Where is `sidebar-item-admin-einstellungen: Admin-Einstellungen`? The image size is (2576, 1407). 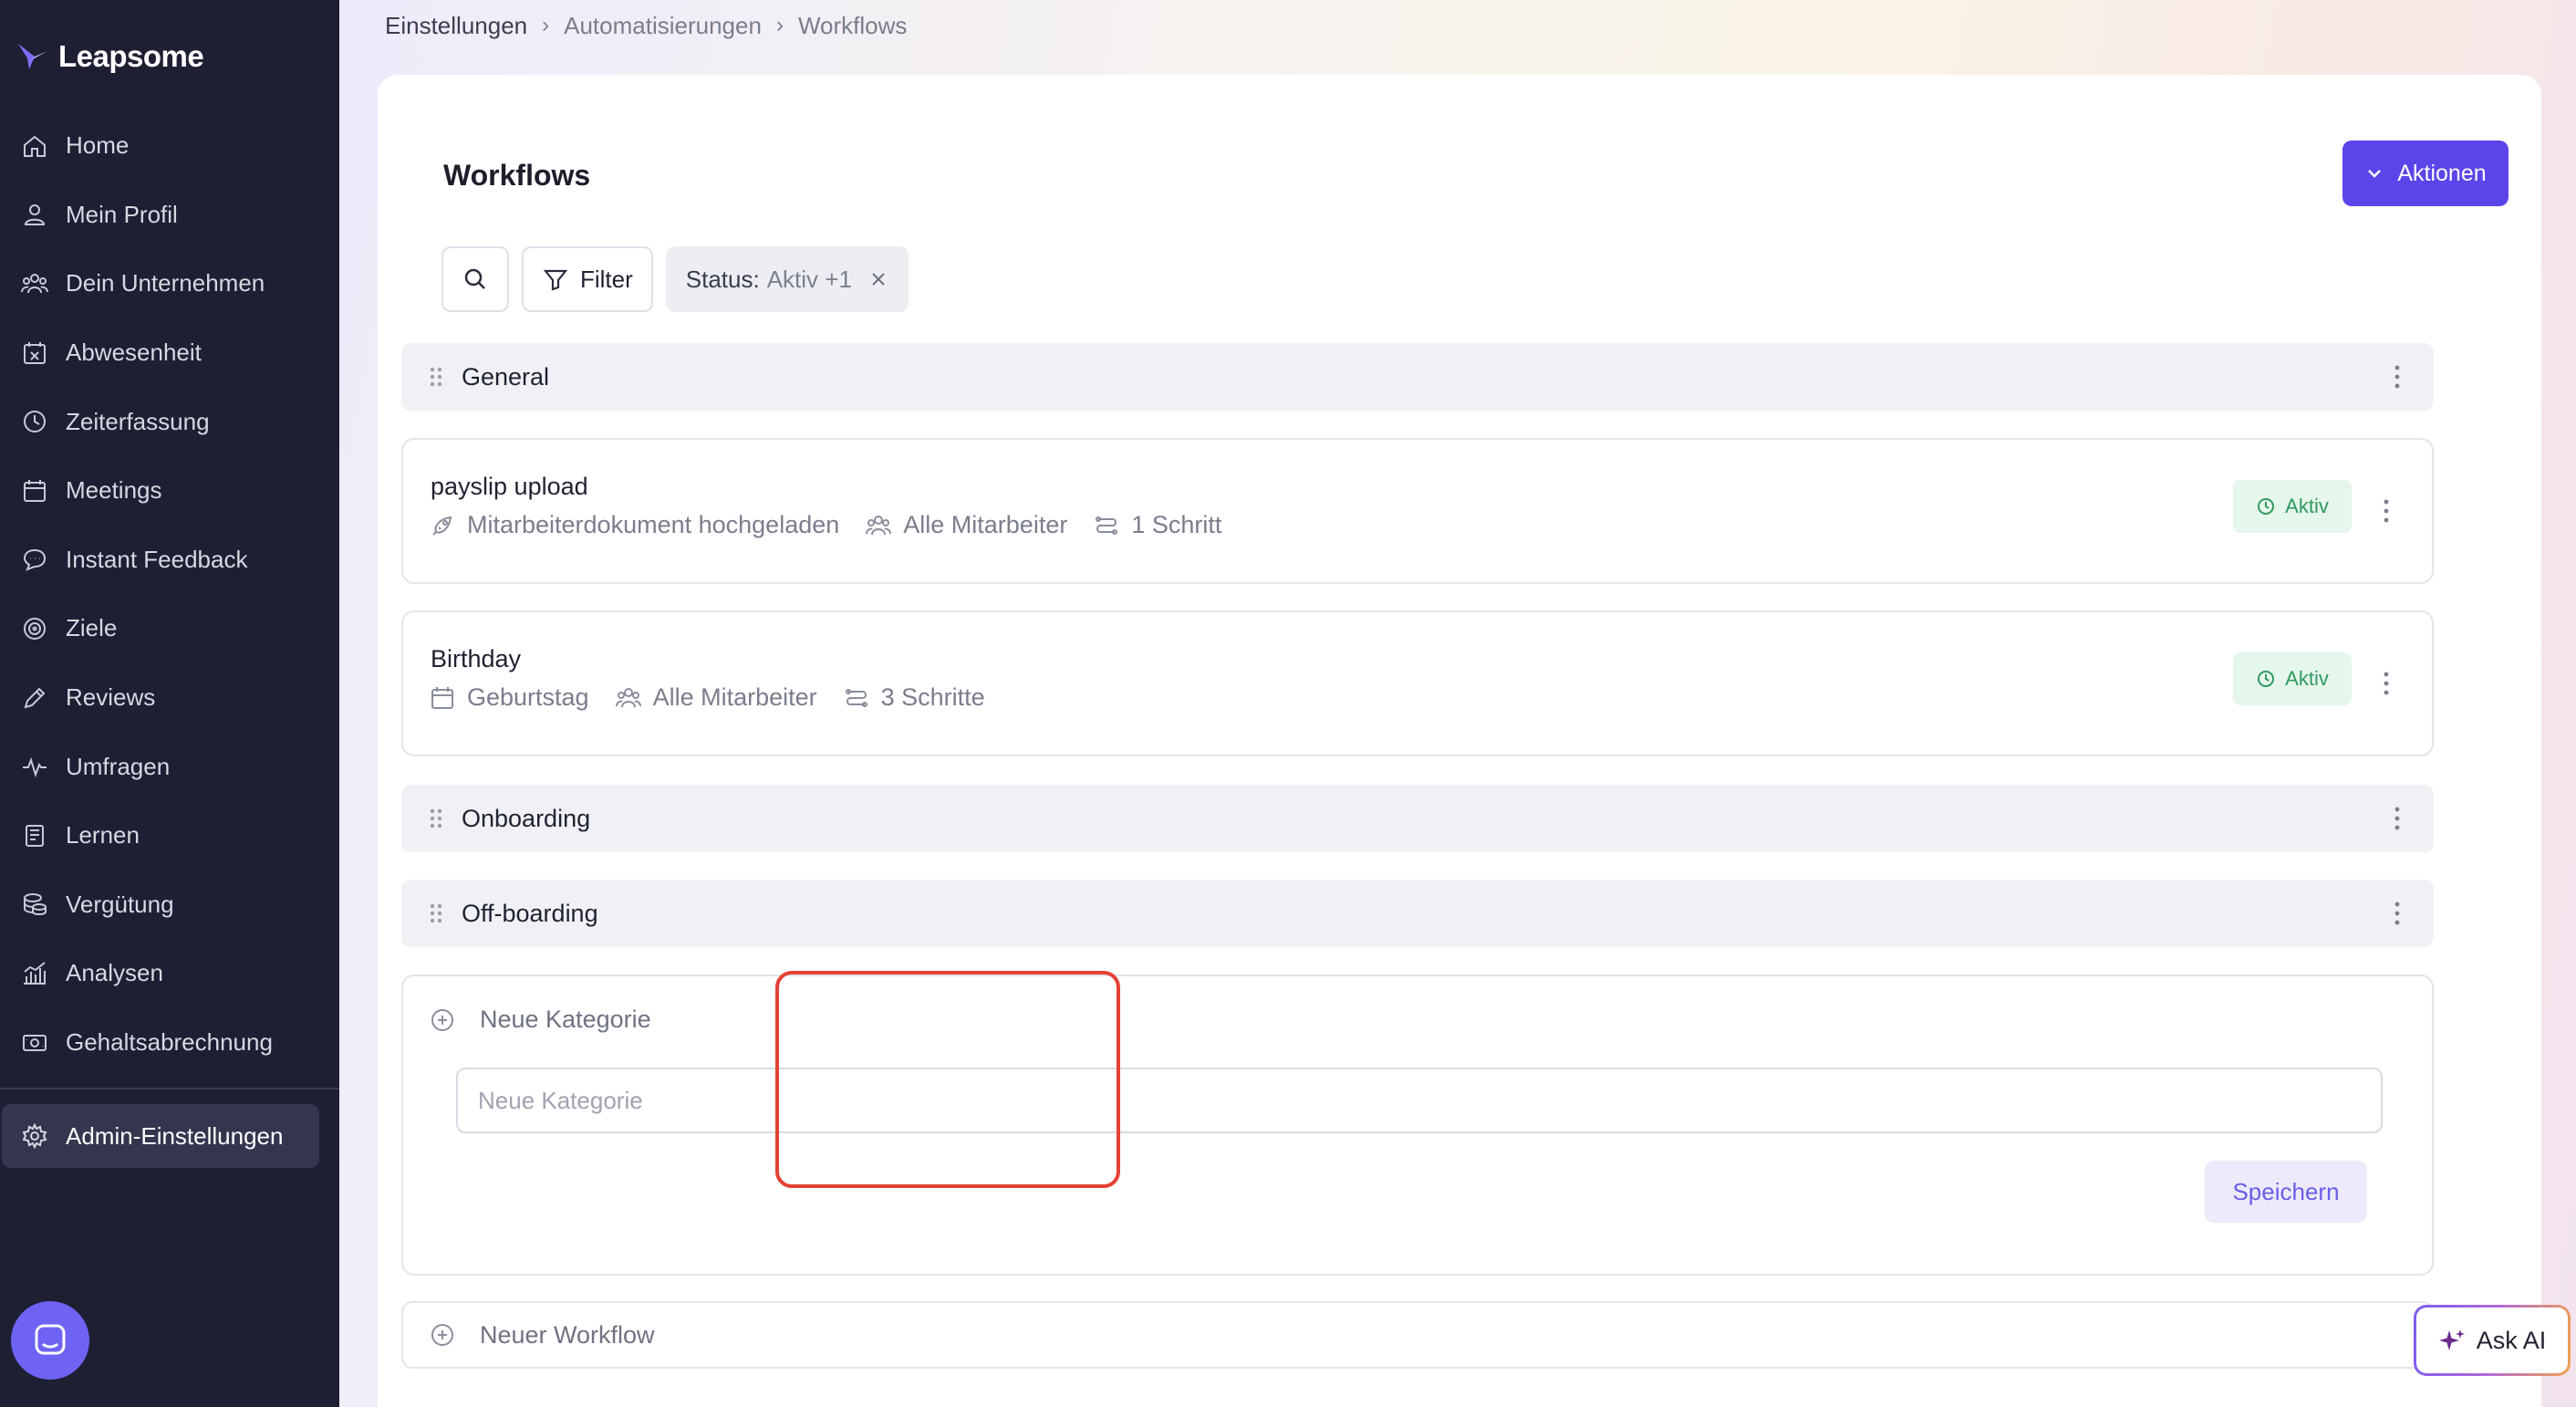
sidebar-item-admin-einstellungen: Admin-Einstellungen is located at coordinates (160, 1136).